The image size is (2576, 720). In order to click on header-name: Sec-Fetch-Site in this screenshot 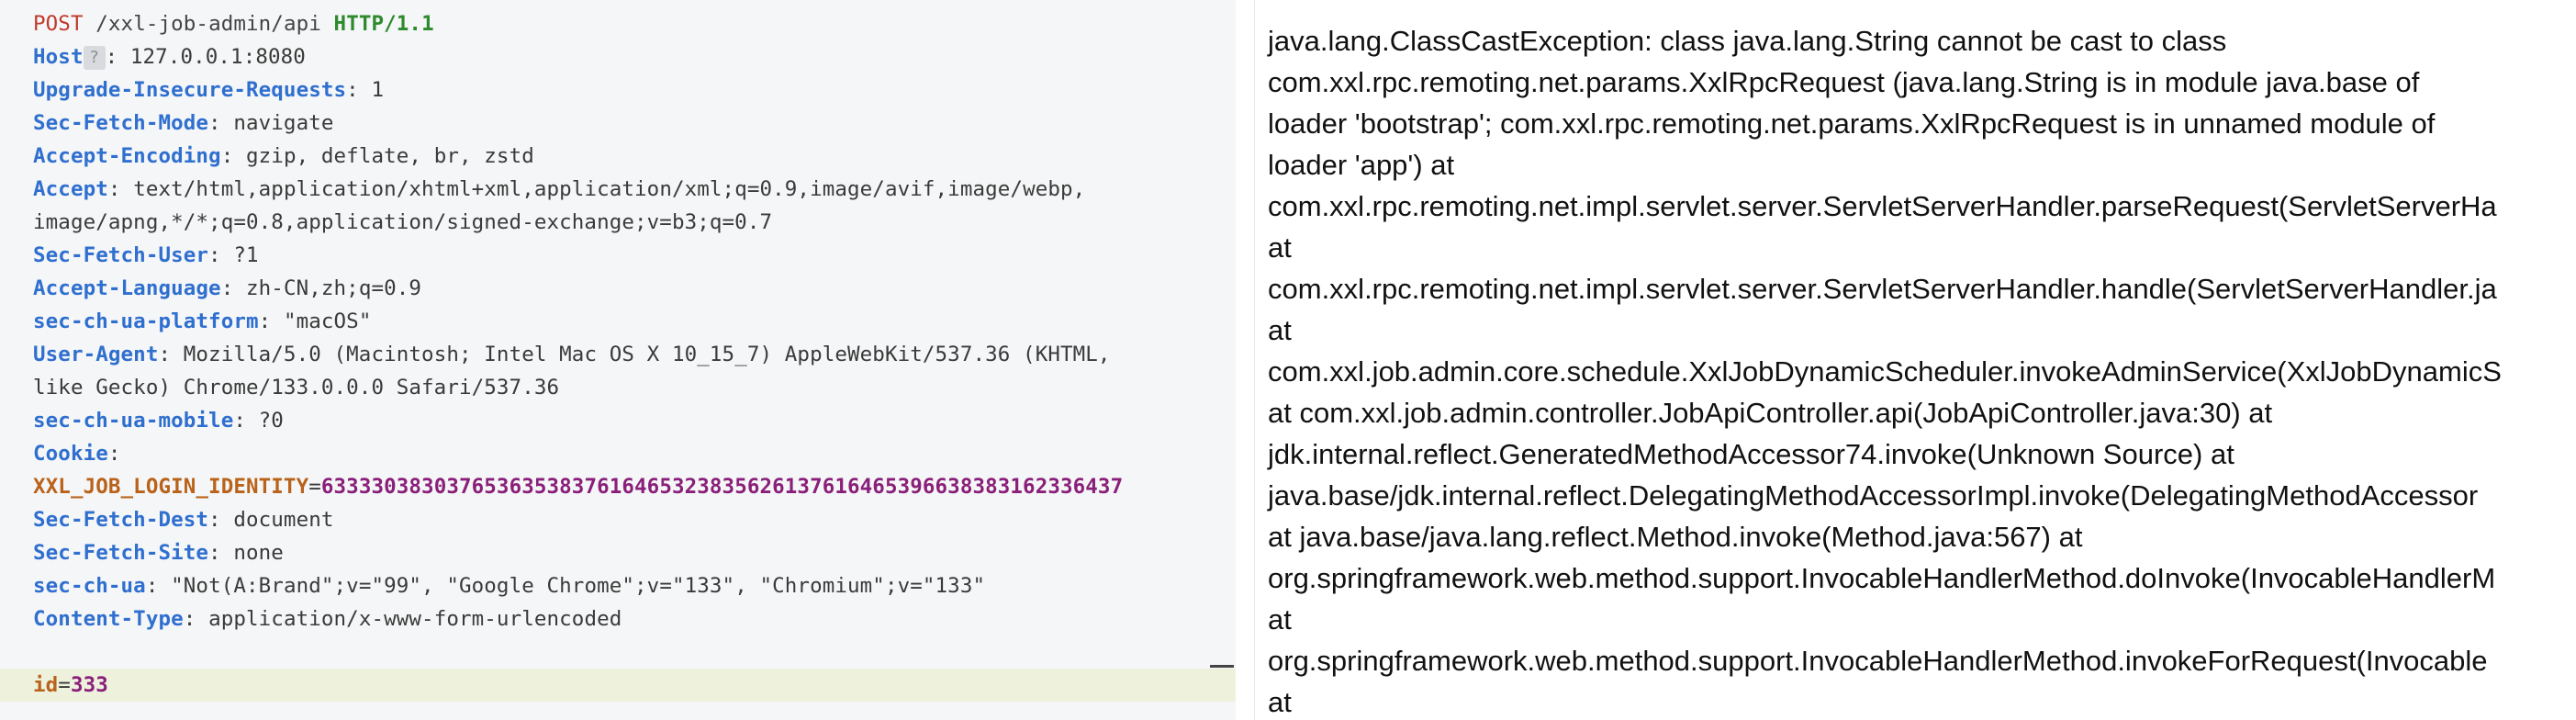, I will do `click(121, 553)`.